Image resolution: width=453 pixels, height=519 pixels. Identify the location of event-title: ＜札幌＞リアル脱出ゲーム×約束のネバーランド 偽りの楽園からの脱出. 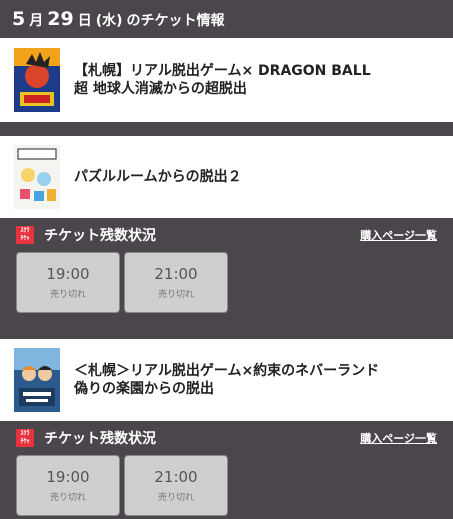
(226, 380).